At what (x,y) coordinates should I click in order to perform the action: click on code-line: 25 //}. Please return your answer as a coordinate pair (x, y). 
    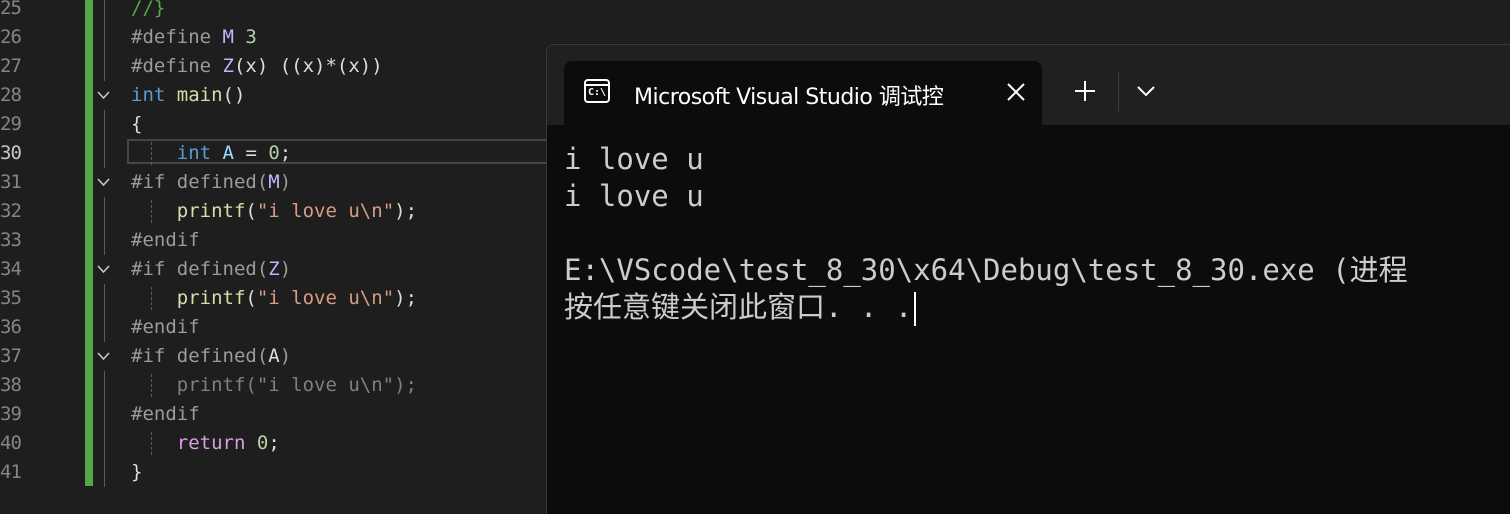
    Looking at the image, I should click on (280, 11).